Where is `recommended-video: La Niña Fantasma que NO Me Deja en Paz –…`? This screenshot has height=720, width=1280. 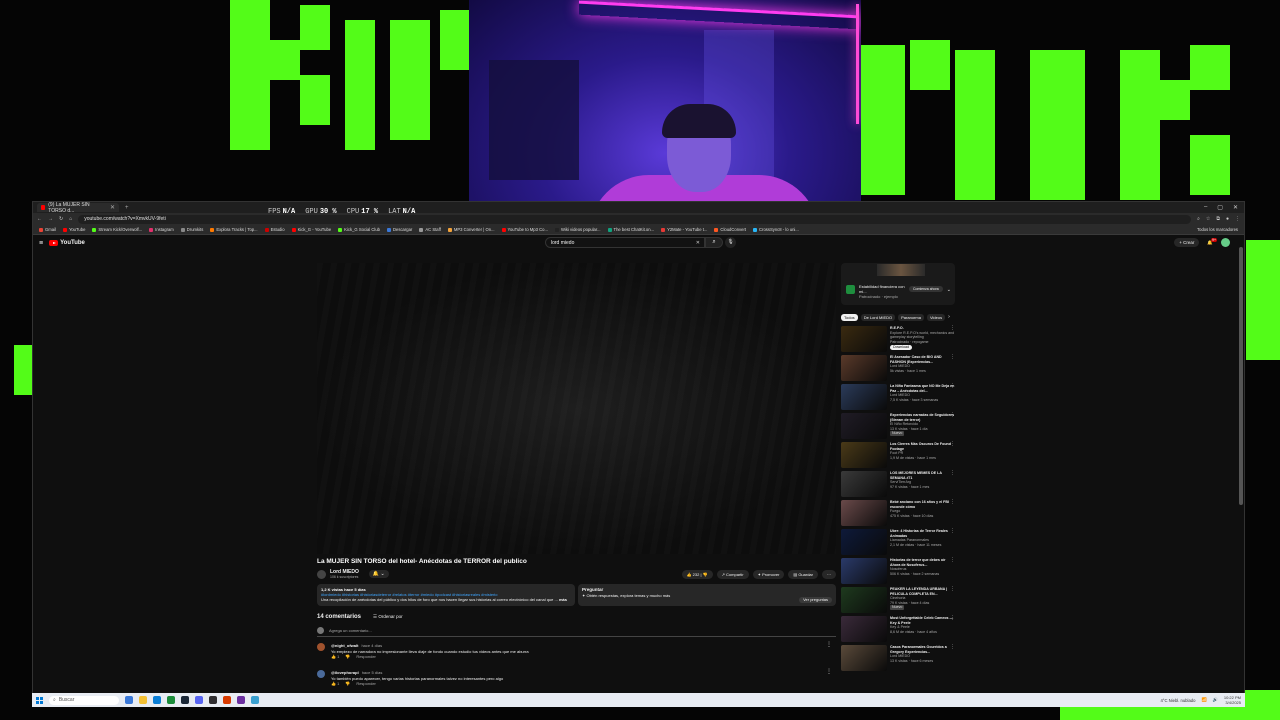
recommended-video: La Niña Fantasma que NO Me Deja en Paz –… is located at coordinates (898, 397).